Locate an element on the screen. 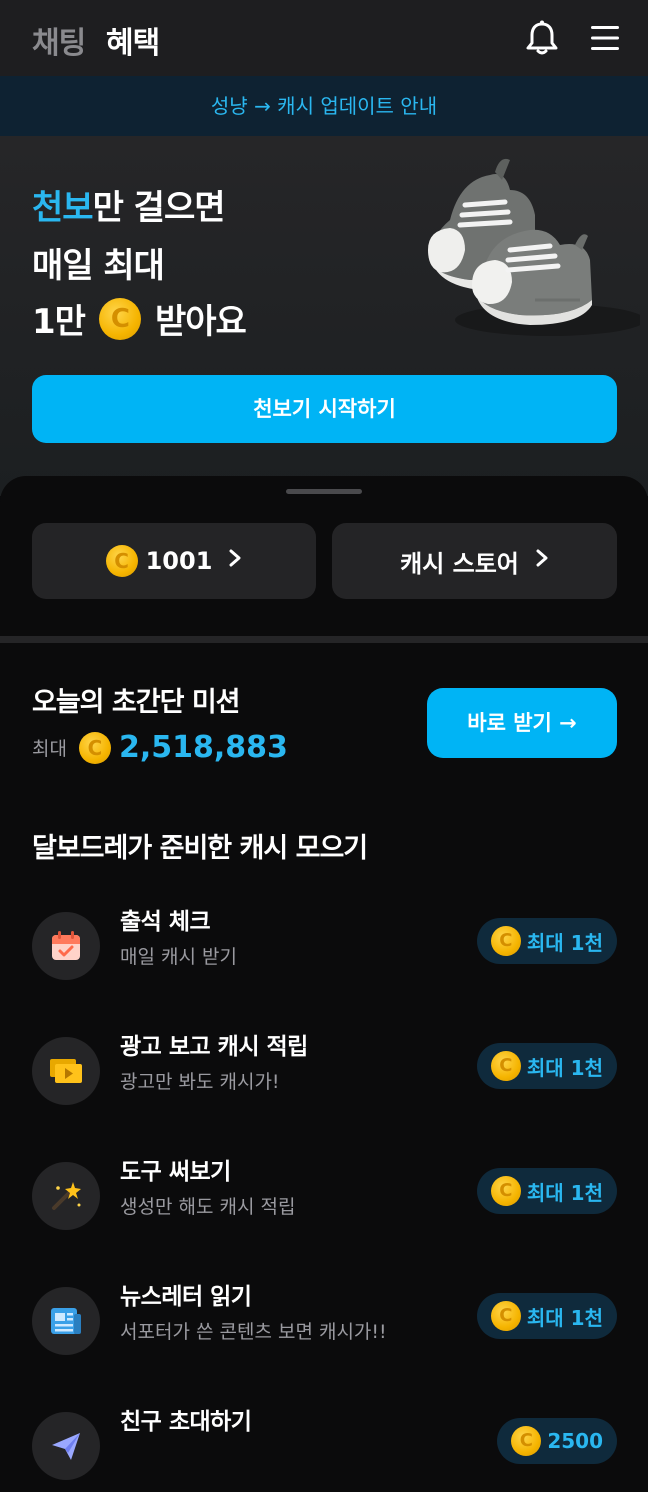 This screenshot has height=1492, width=648. cash-store-button: 캐시 스토어 is located at coordinates (474, 561).